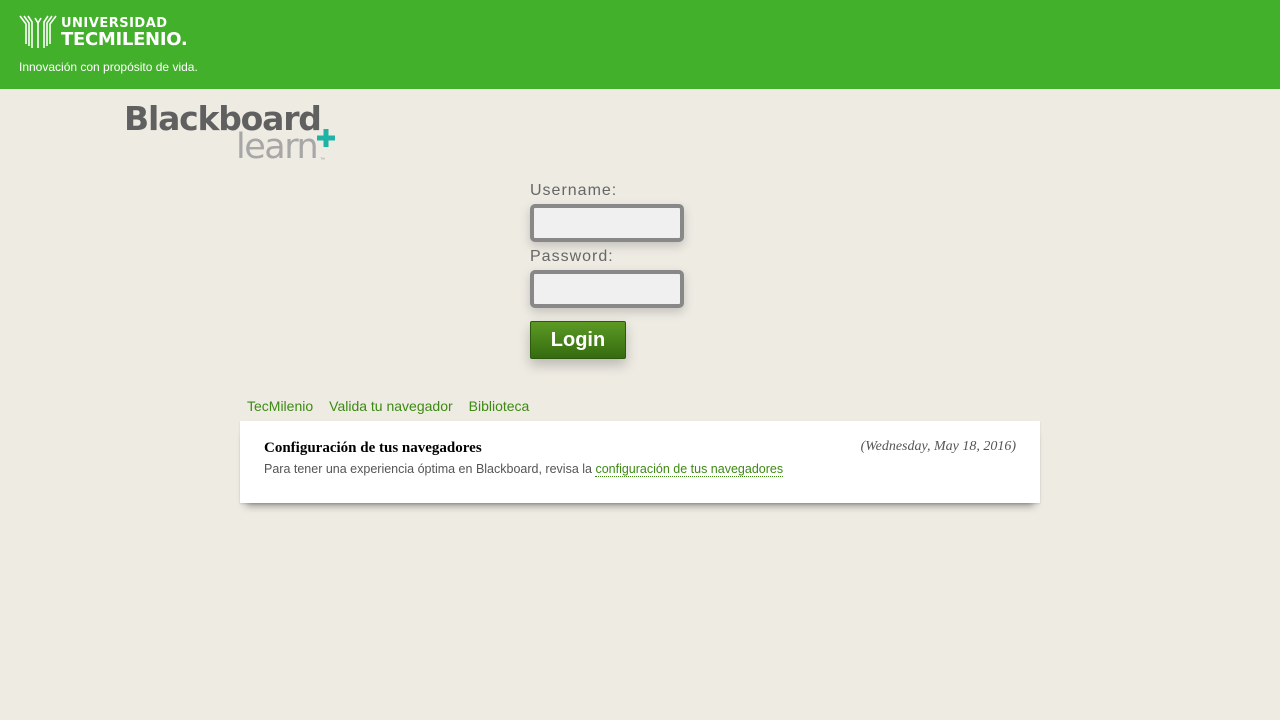 The image size is (1280, 720). I want to click on login-form: Username: Password: Login, so click(630, 269).